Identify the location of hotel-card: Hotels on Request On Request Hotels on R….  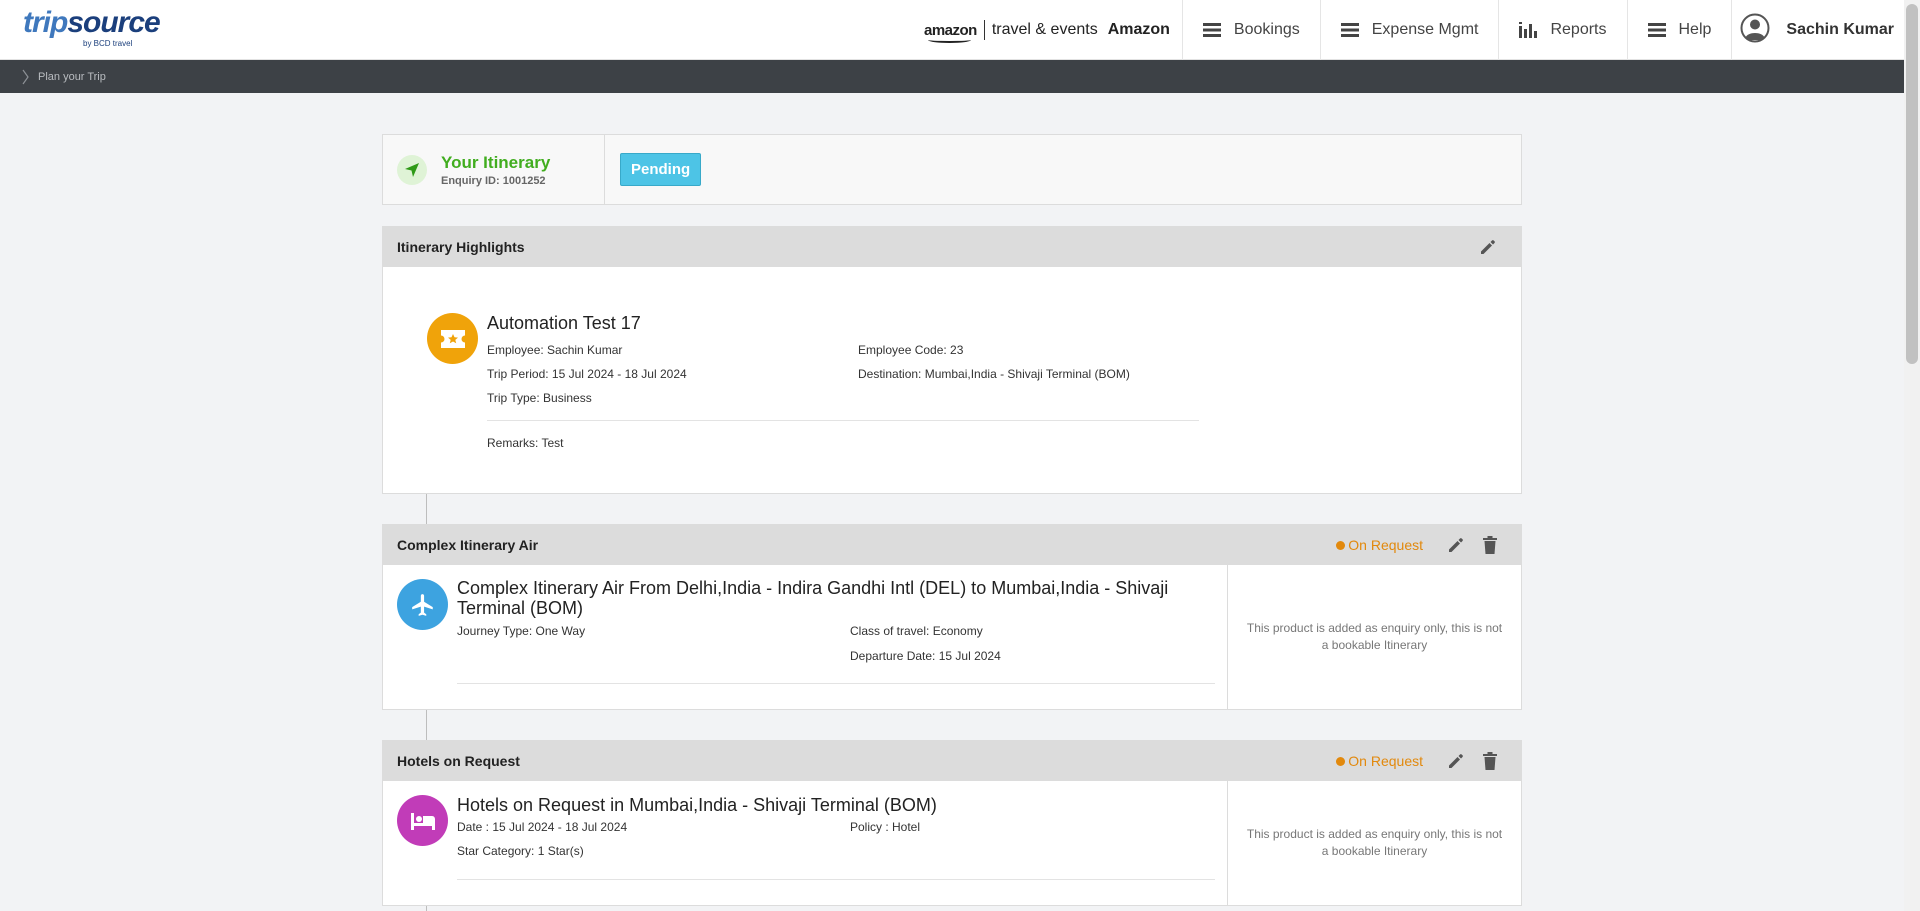
(952, 823).